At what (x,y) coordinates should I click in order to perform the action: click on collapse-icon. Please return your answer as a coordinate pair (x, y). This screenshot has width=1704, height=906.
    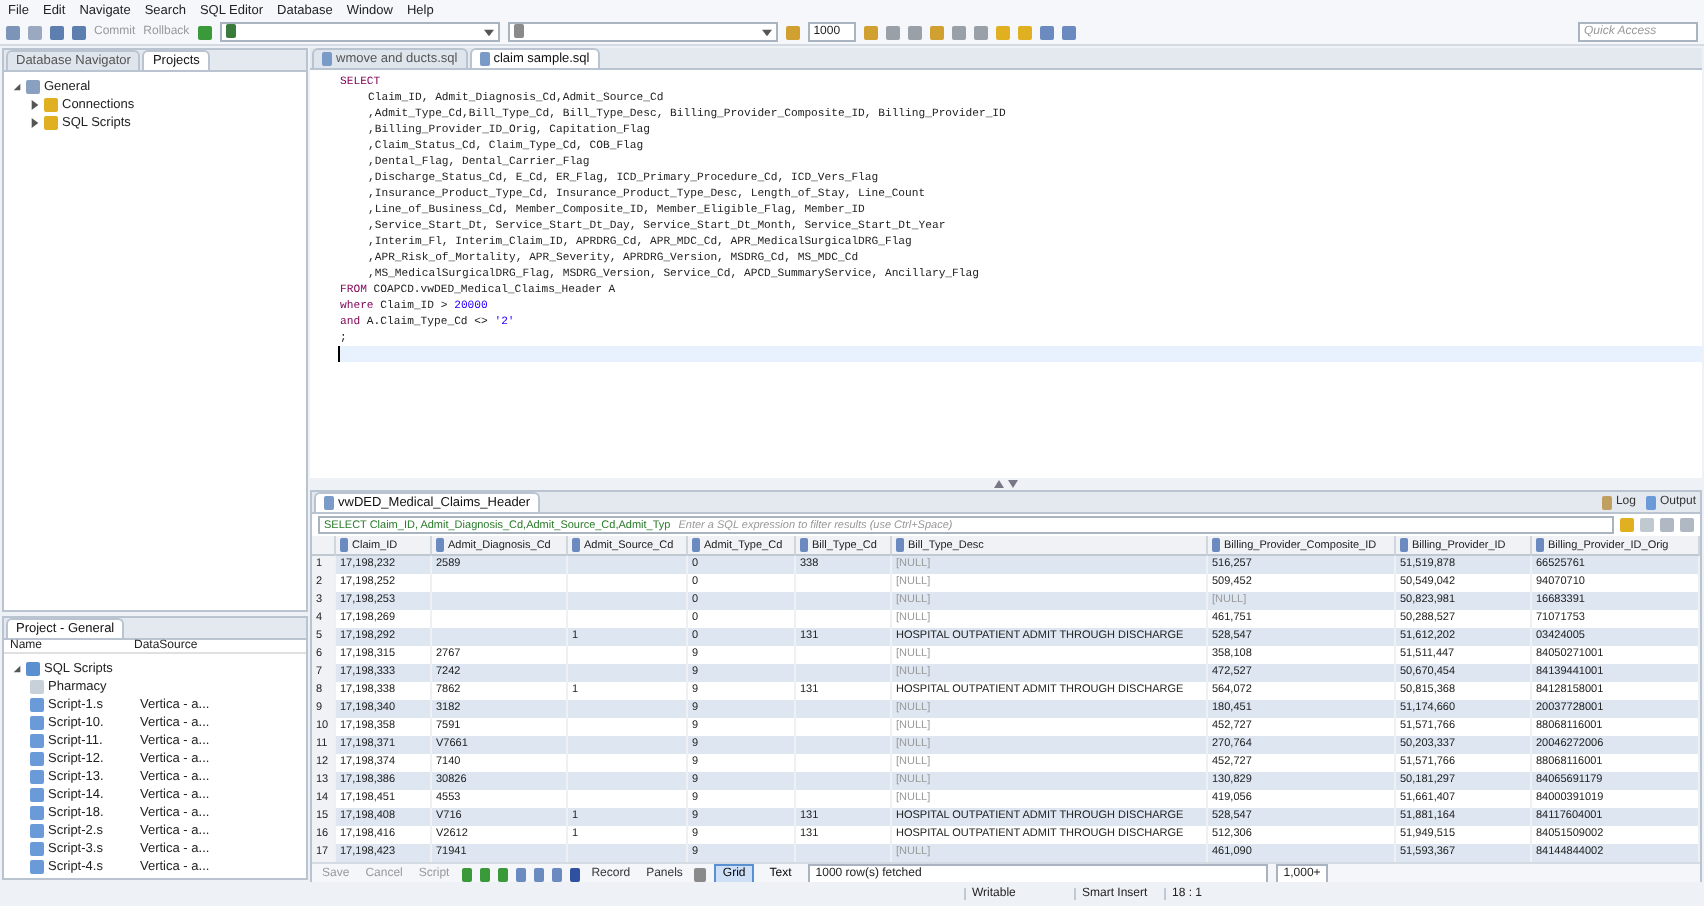
    Looking at the image, I should click on (1006, 484).